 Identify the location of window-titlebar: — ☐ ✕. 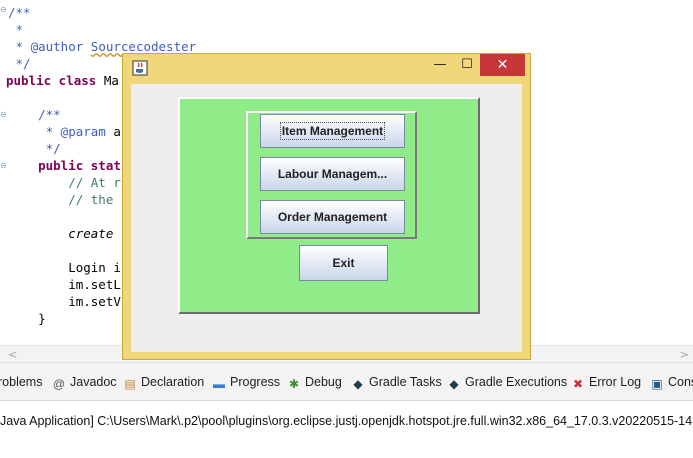
(326, 68).